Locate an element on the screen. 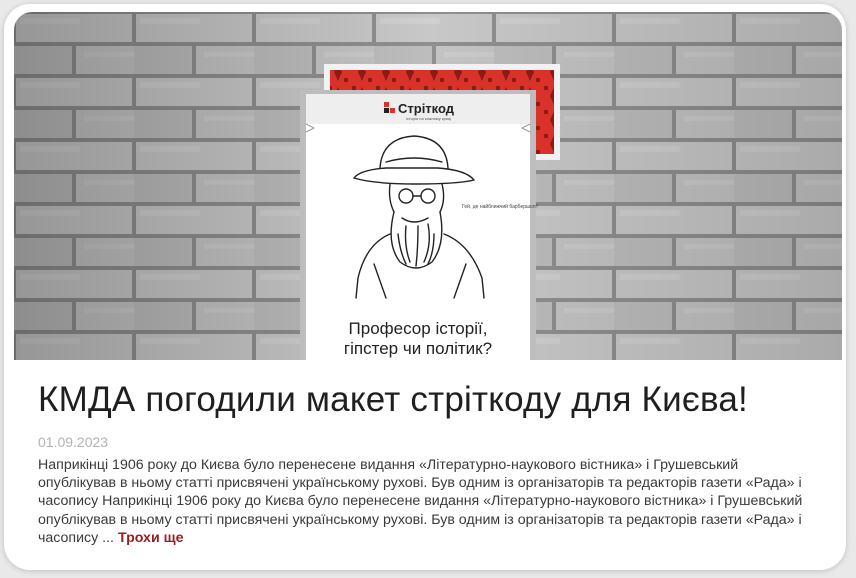 This screenshot has width=856, height=578. poster-caption-line2: гіпстер чи політик? is located at coordinates (418, 348).